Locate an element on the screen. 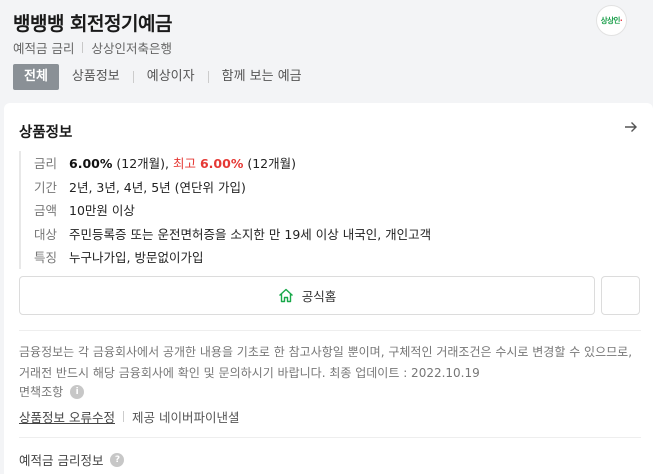 Image resolution: width=653 pixels, height=474 pixels. tab-all: 전체 is located at coordinates (36, 77).